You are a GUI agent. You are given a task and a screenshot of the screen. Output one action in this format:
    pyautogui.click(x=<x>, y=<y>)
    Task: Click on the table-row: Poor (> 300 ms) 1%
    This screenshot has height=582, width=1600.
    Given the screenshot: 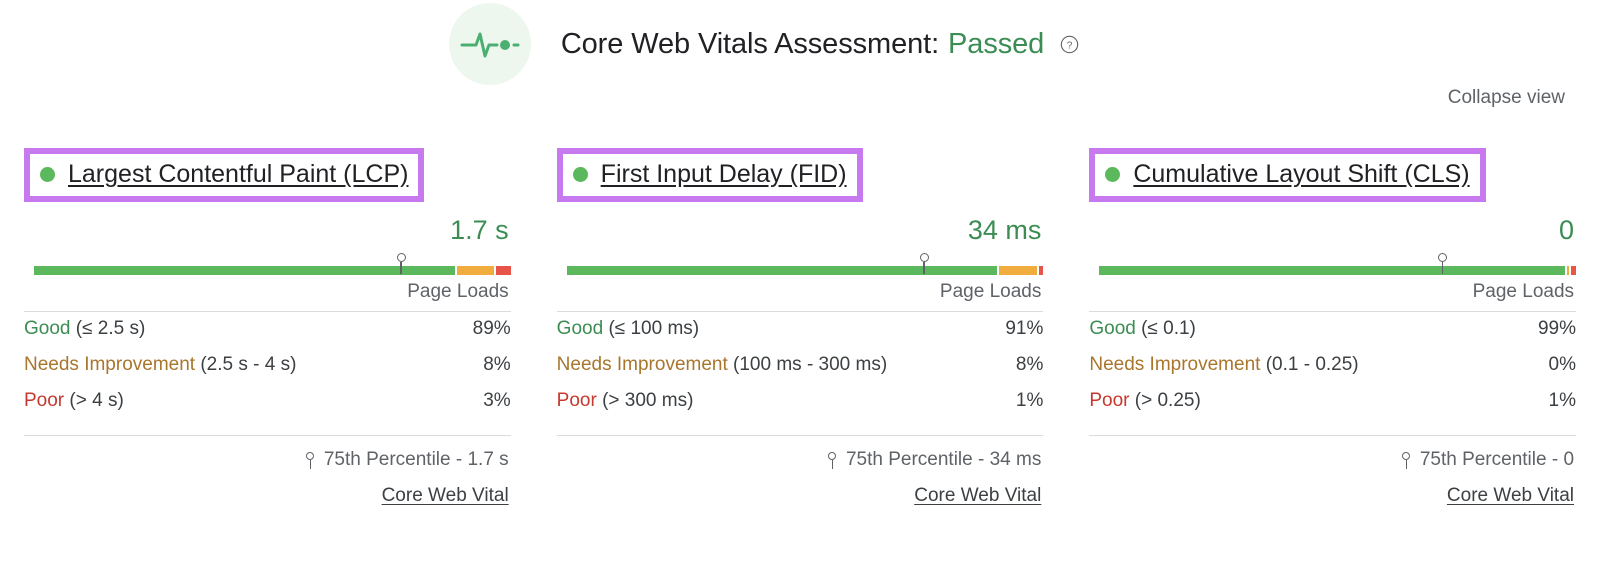 What is the action you would take?
    pyautogui.click(x=800, y=408)
    